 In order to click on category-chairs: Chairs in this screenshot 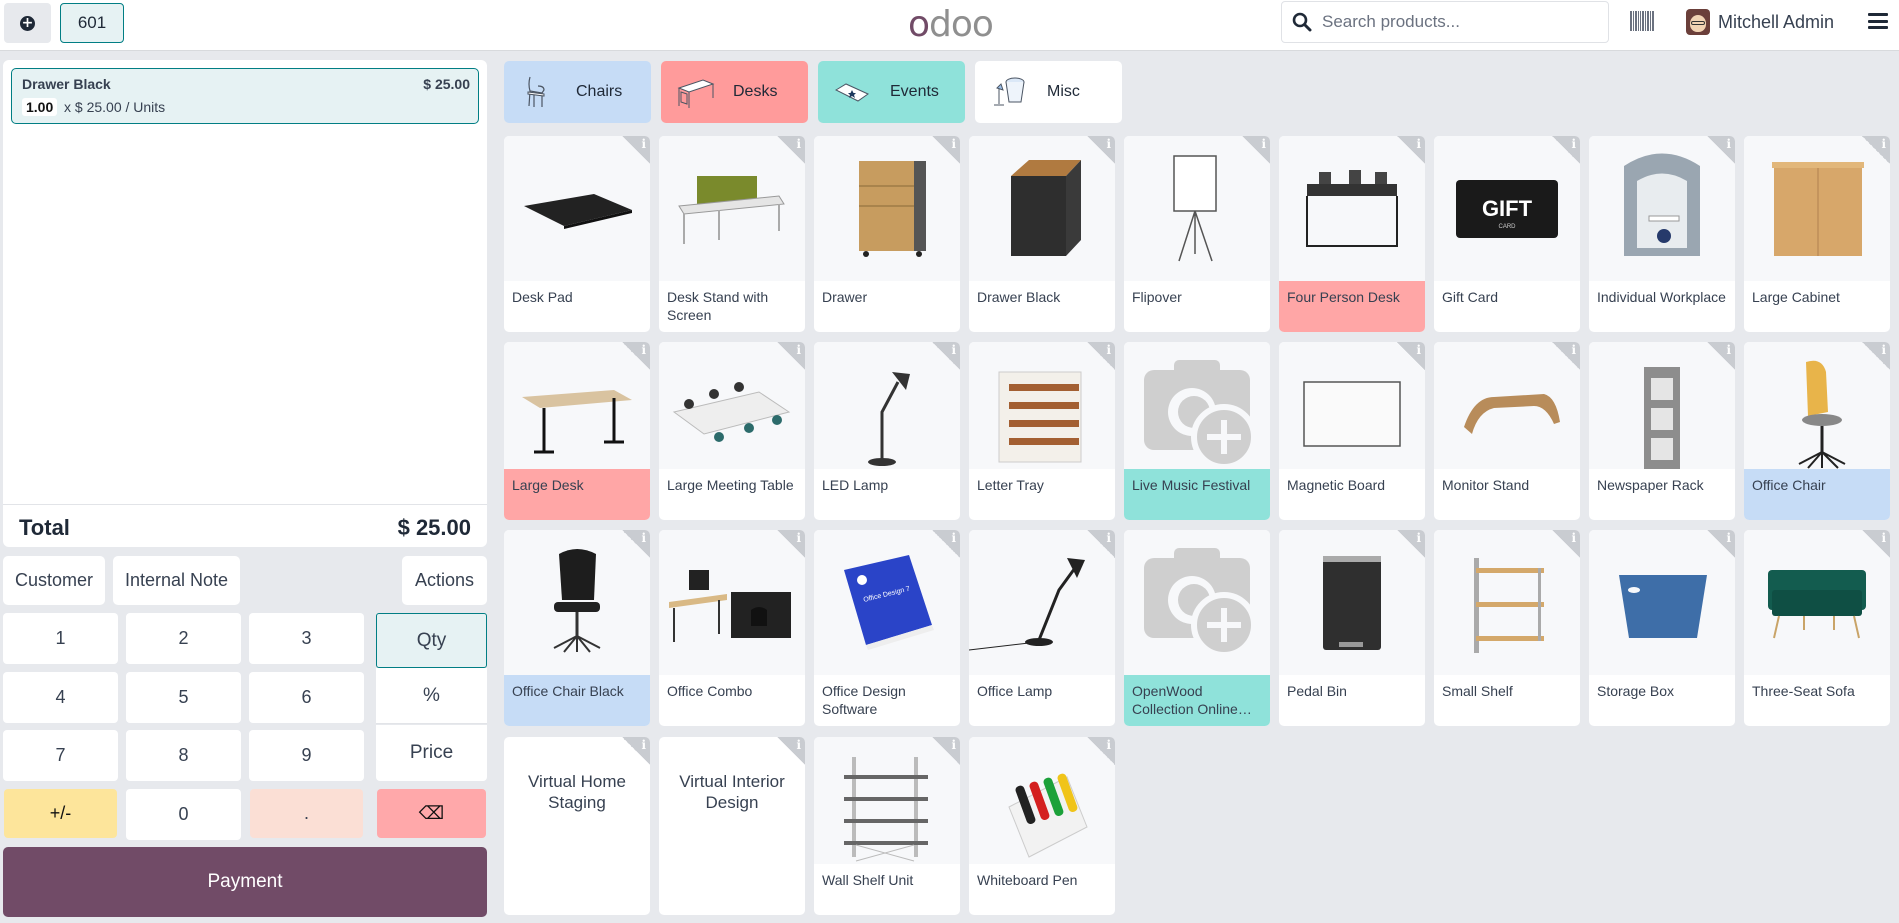, I will do `click(577, 92)`.